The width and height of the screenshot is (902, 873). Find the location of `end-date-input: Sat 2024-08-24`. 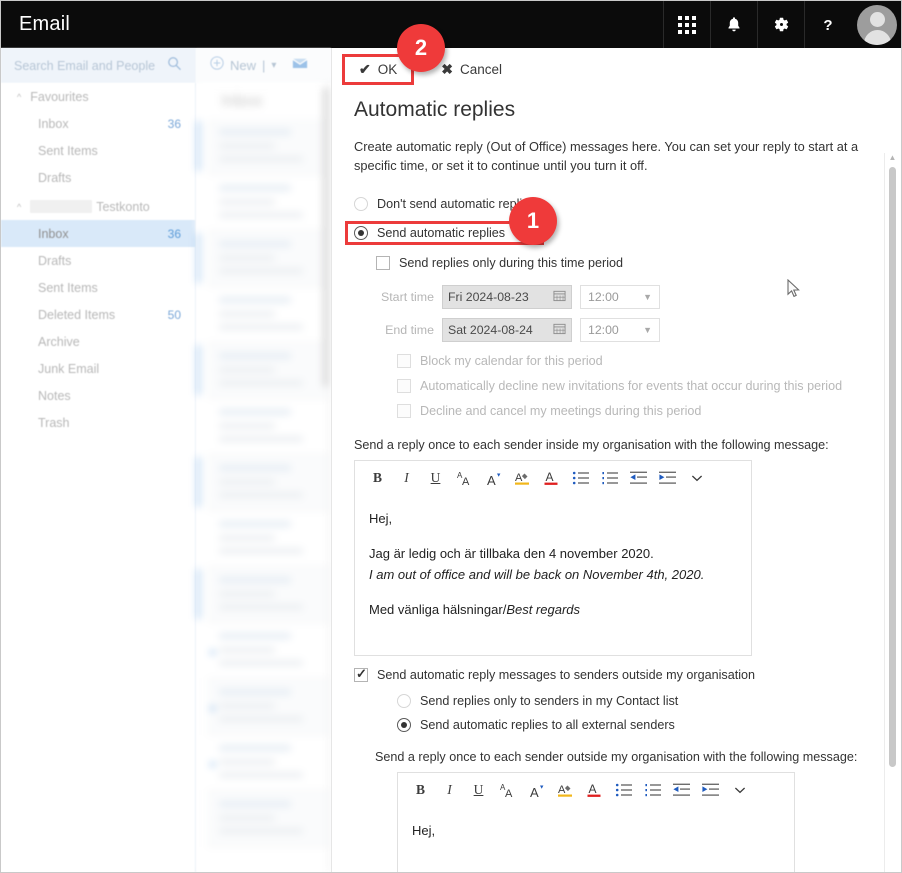

end-date-input: Sat 2024-08-24 is located at coordinates (507, 330).